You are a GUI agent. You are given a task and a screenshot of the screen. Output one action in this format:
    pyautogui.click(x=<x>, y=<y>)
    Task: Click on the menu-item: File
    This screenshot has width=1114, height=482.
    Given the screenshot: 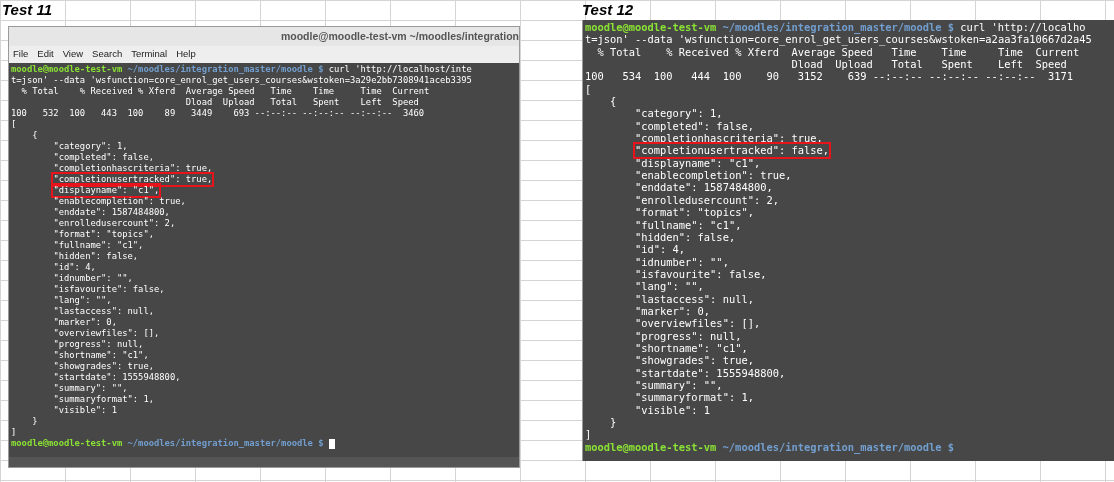 What is the action you would take?
    pyautogui.click(x=21, y=54)
    